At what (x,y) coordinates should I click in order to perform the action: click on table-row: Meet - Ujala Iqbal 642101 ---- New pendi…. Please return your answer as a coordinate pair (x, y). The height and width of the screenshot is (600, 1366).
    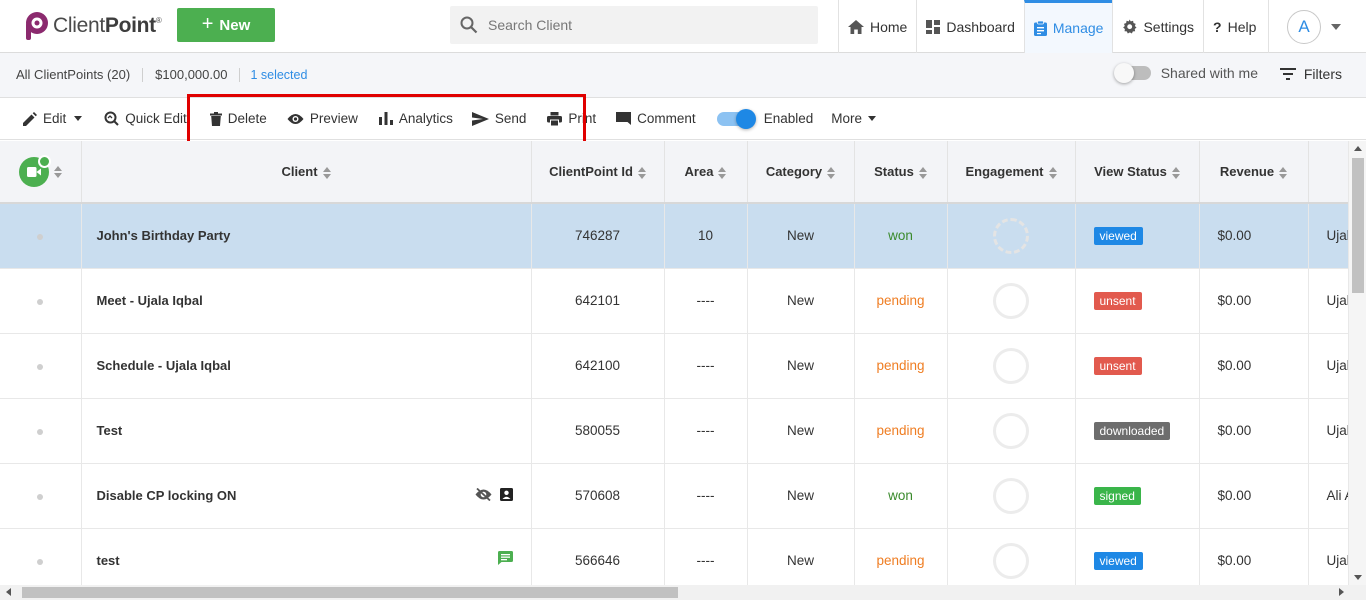
    Looking at the image, I should click on (674, 301).